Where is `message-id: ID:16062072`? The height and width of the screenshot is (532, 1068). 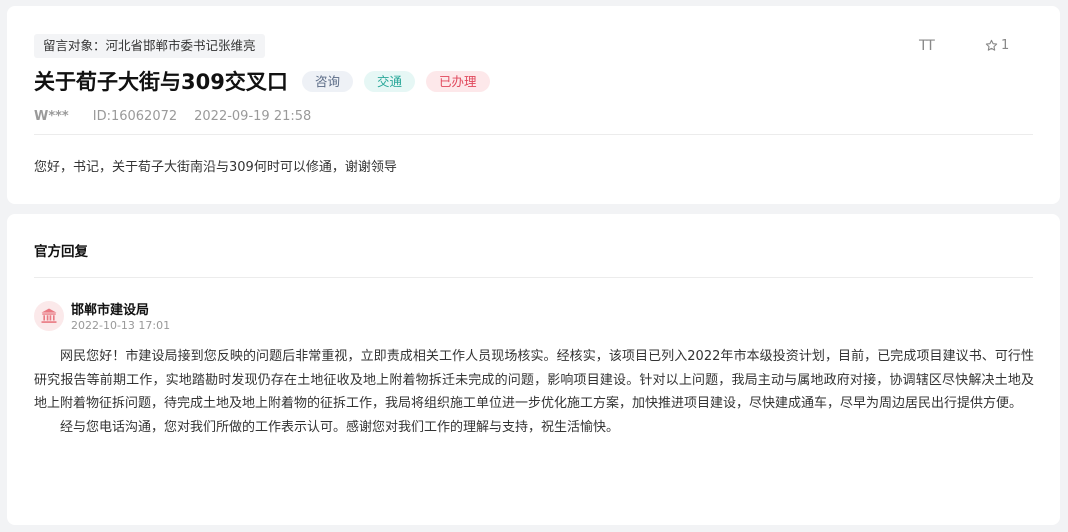
message-id: ID:16062072 is located at coordinates (135, 116).